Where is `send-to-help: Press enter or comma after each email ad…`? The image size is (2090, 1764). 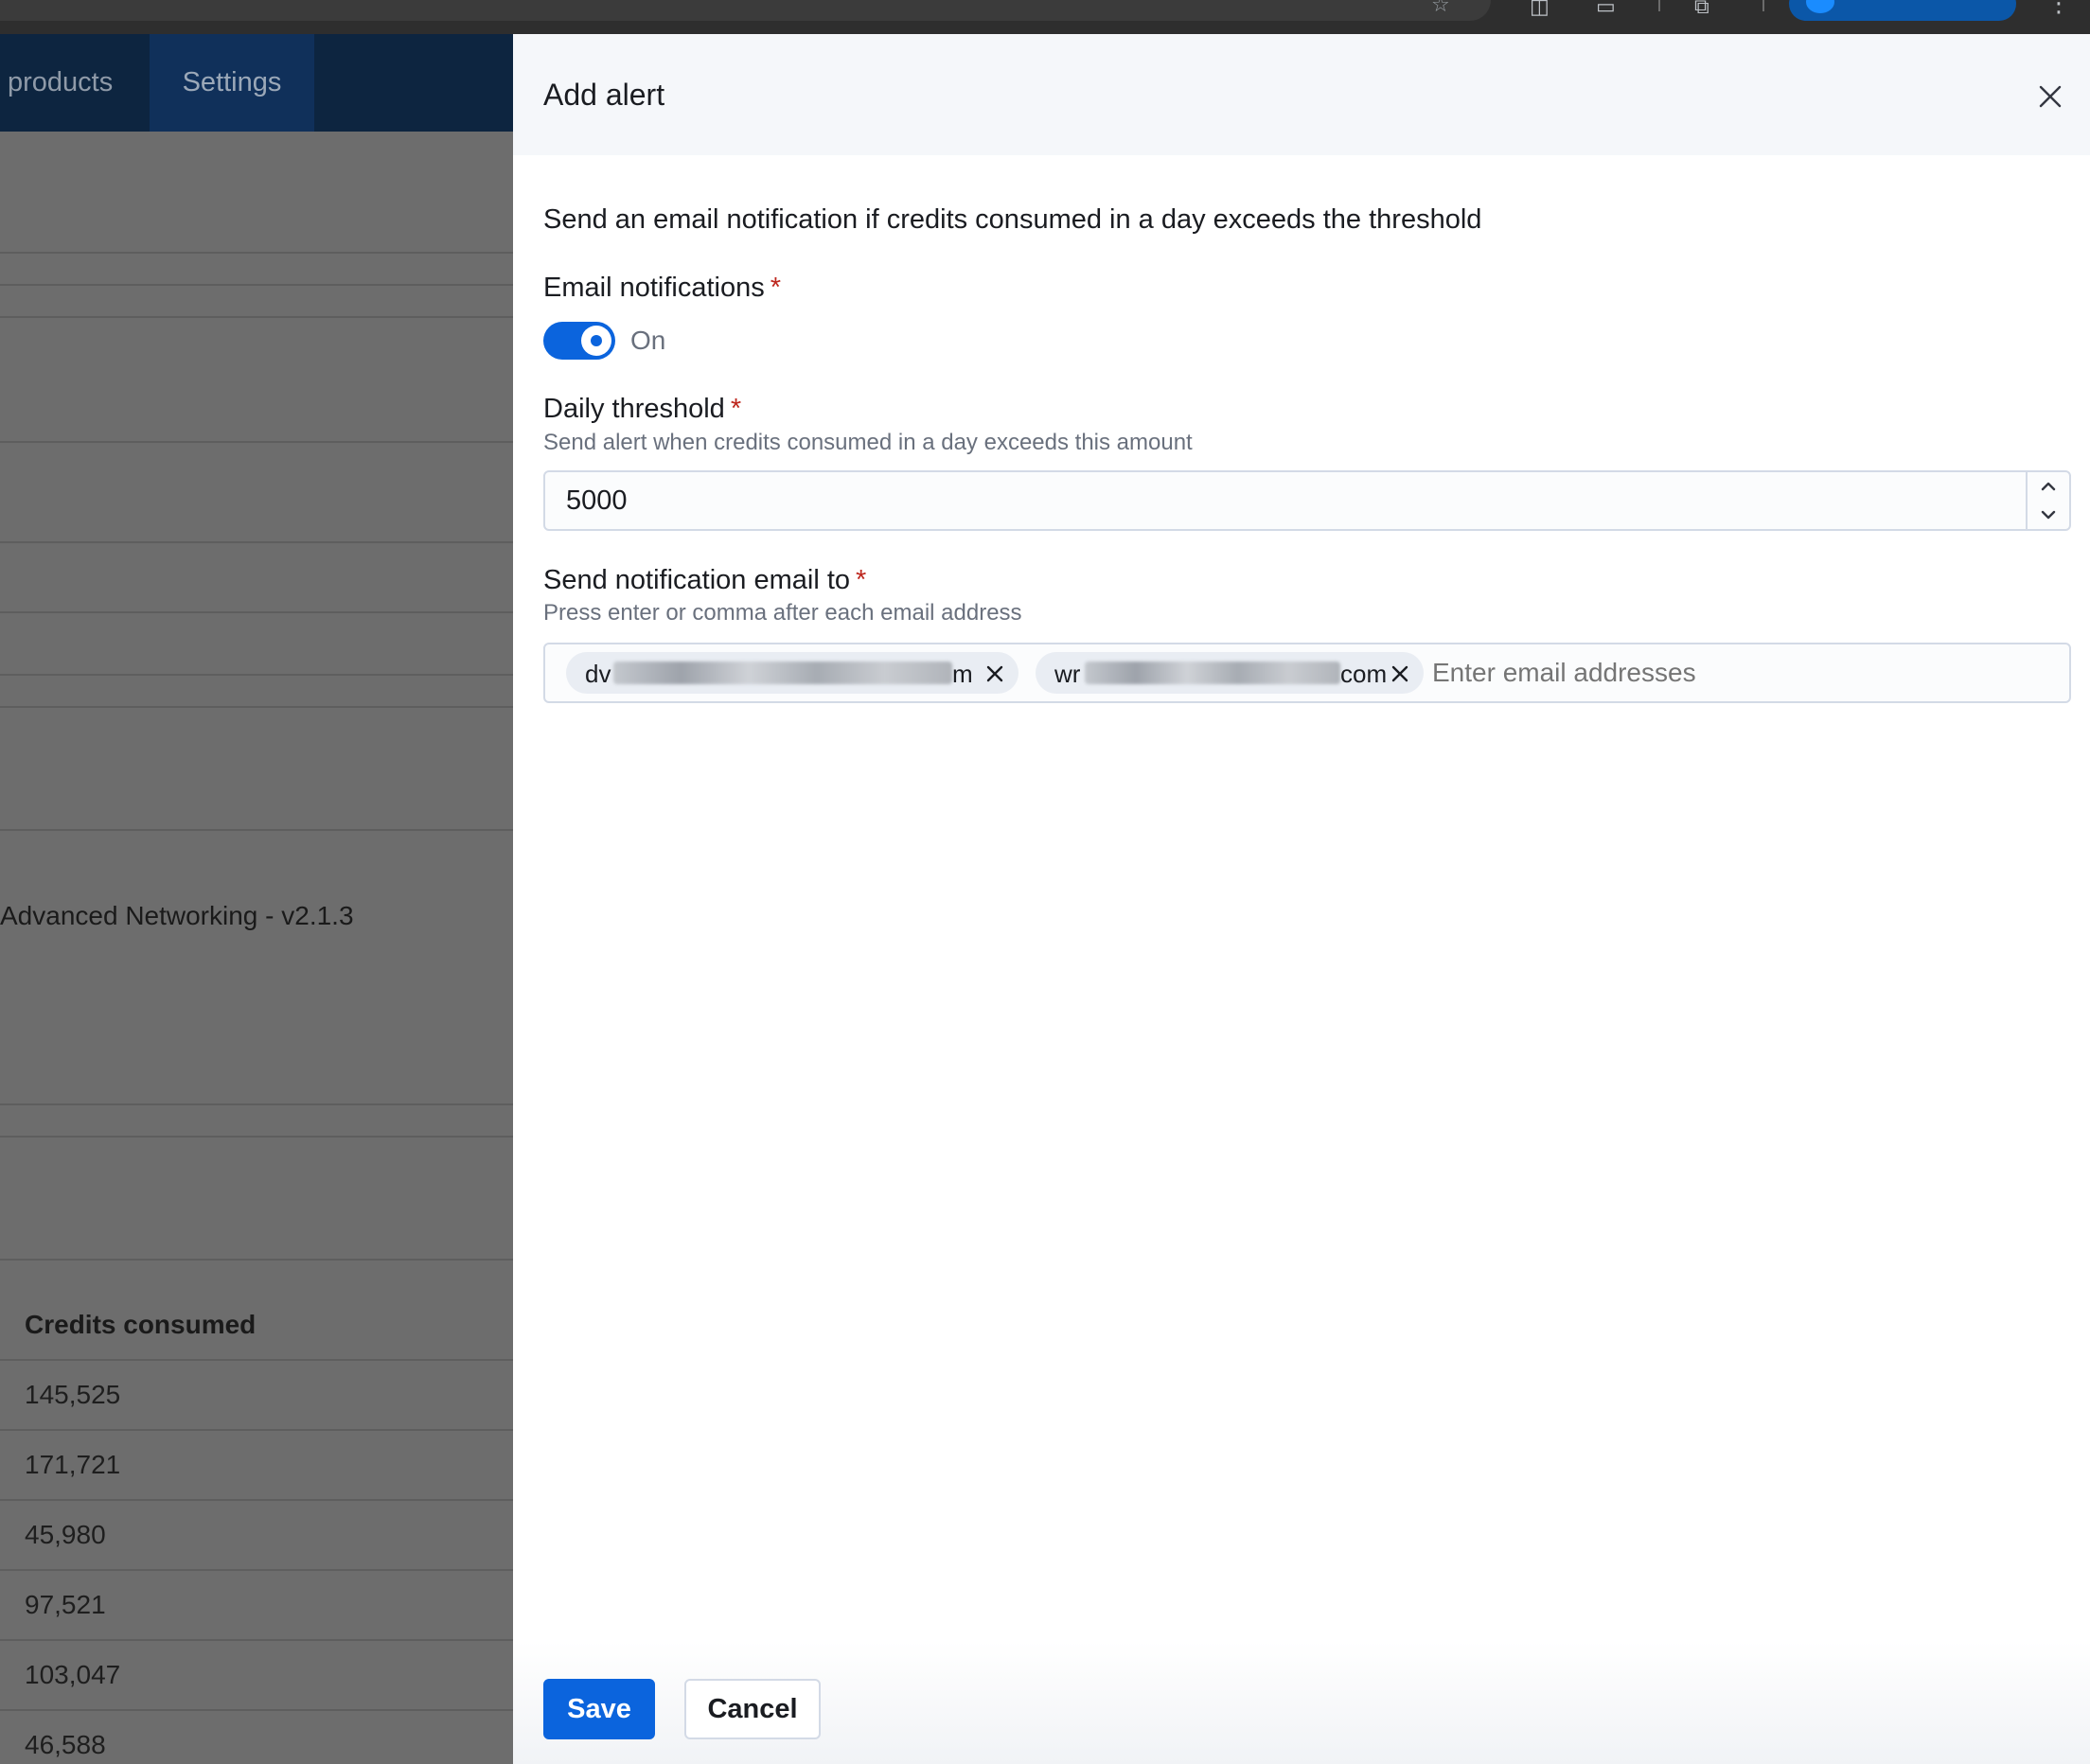 send-to-help: Press enter or comma after each email ad… is located at coordinates (783, 613).